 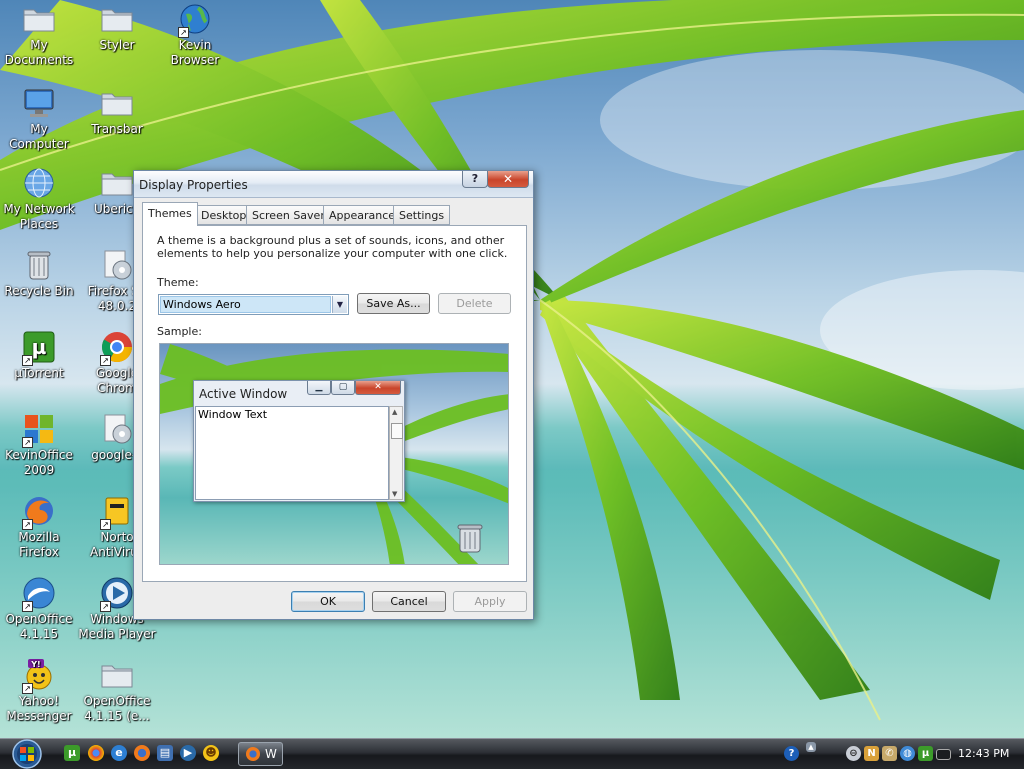 I want to click on chevron-down-icon: ▼, so click(x=339, y=304).